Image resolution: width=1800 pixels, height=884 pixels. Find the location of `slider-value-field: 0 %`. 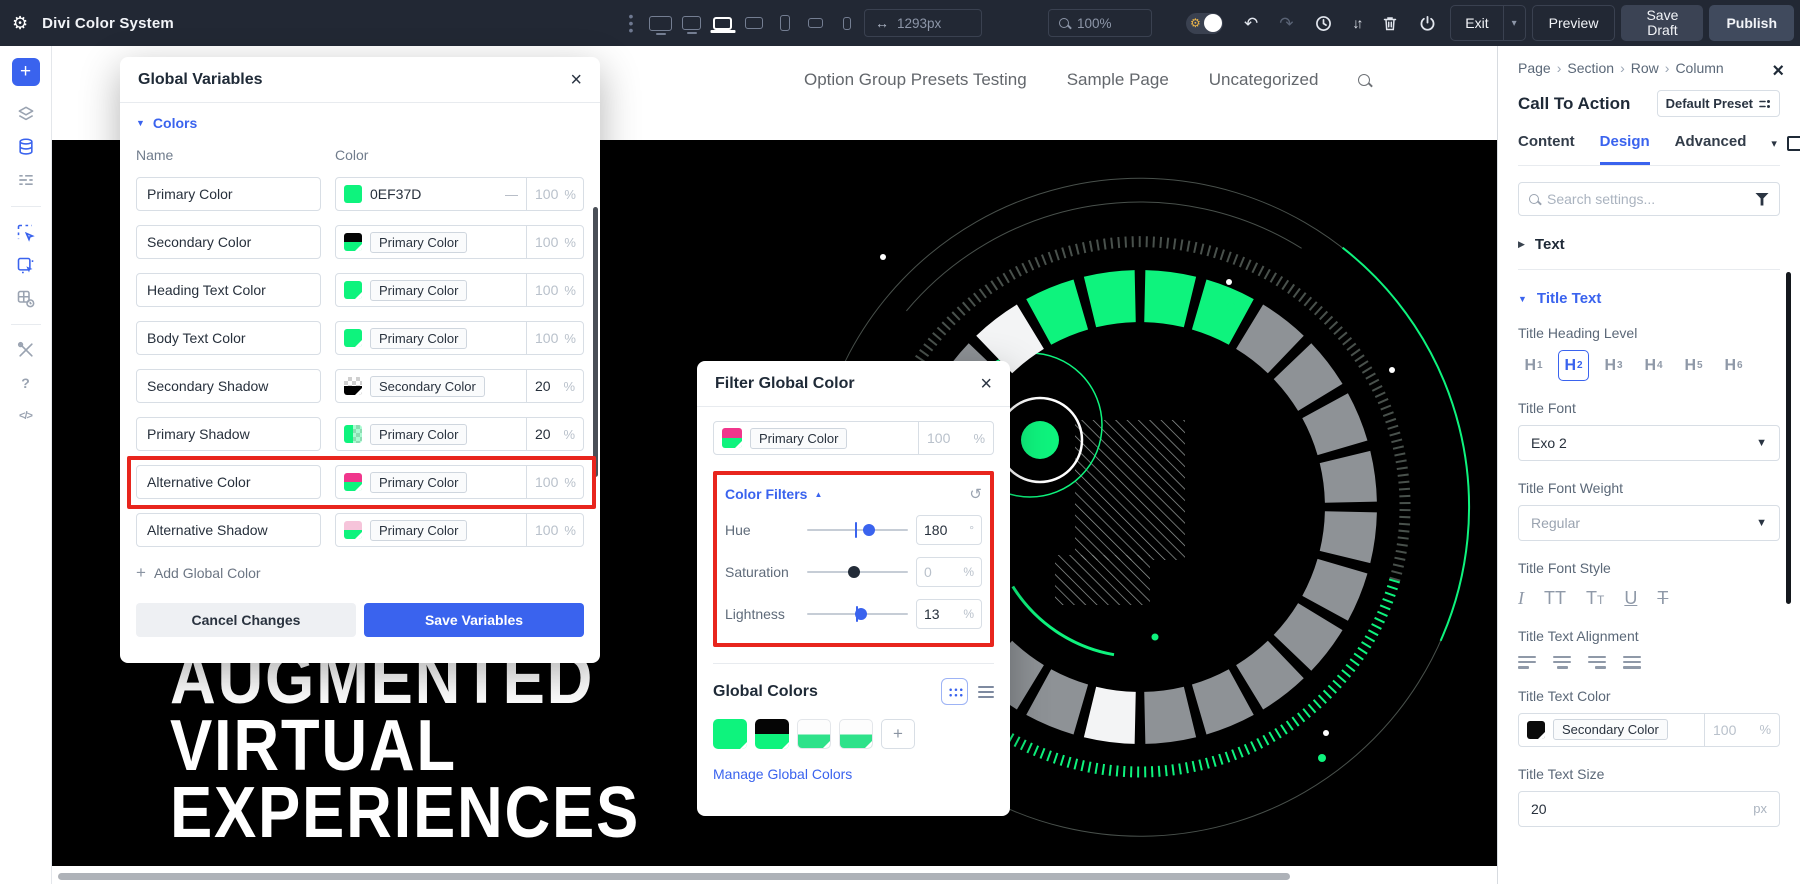

slider-value-field: 0 % is located at coordinates (949, 572).